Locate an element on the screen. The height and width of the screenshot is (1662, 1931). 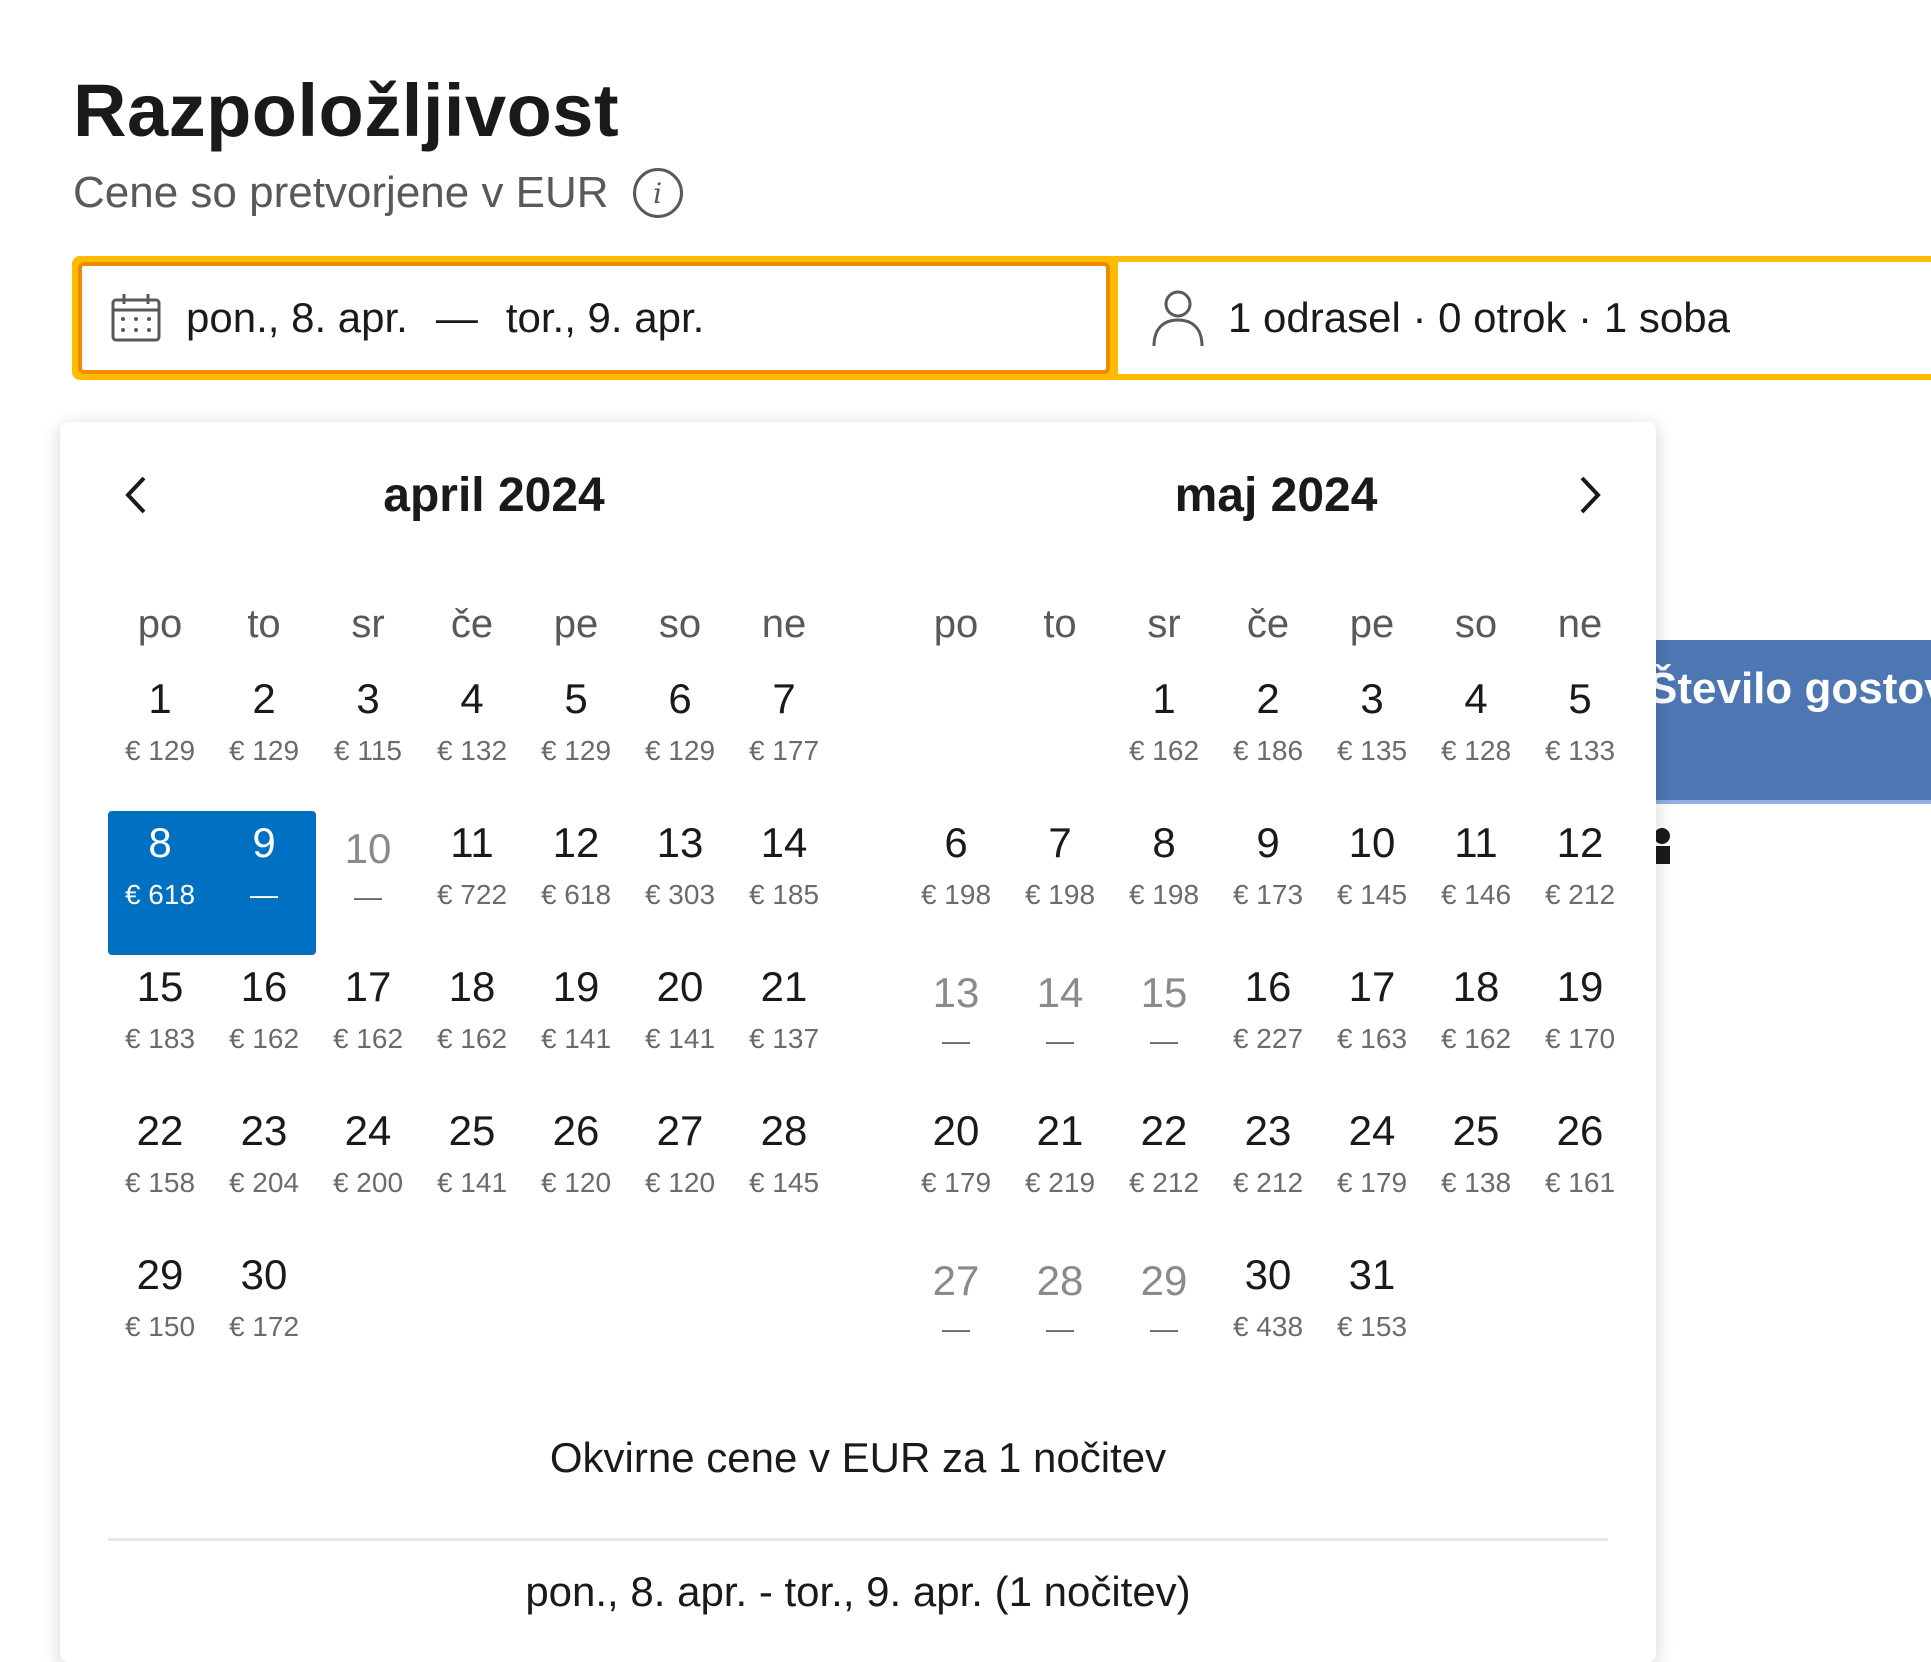
calendar-day: 8 € 618 is located at coordinates (160, 883).